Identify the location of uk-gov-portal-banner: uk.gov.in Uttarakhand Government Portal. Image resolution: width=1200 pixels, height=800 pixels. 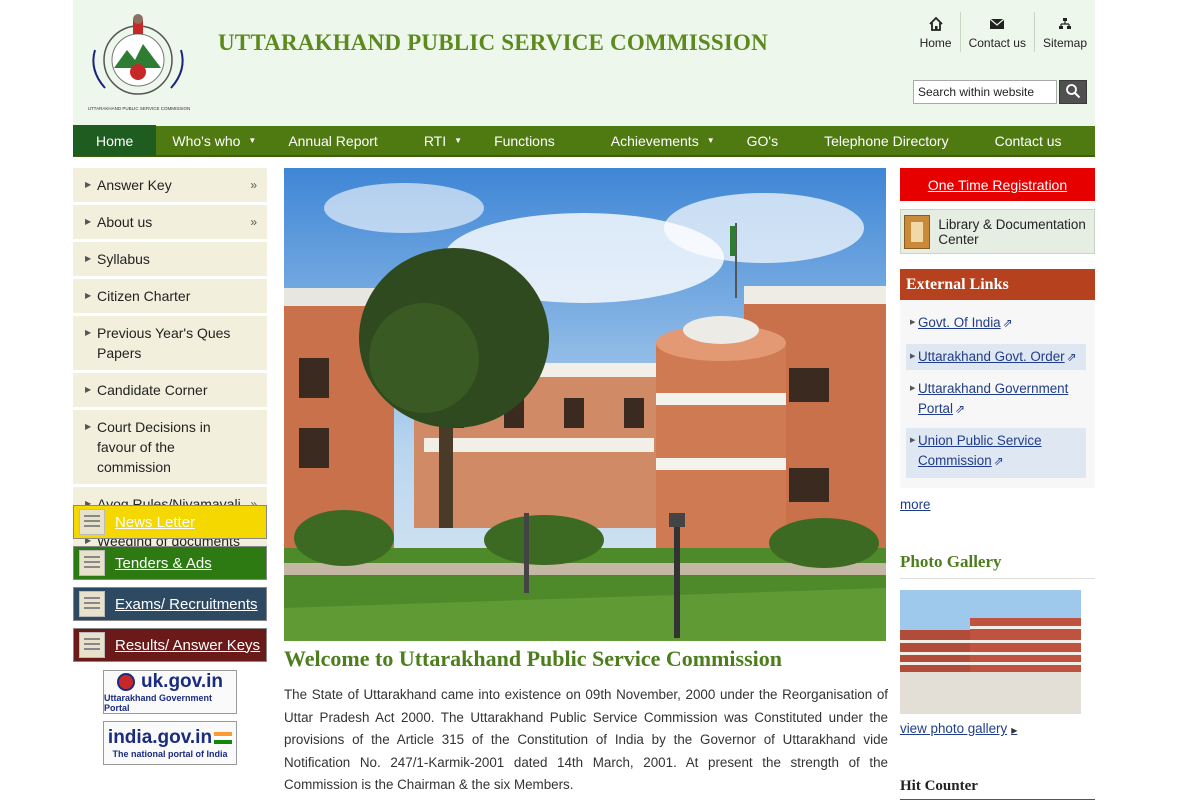
(170, 692).